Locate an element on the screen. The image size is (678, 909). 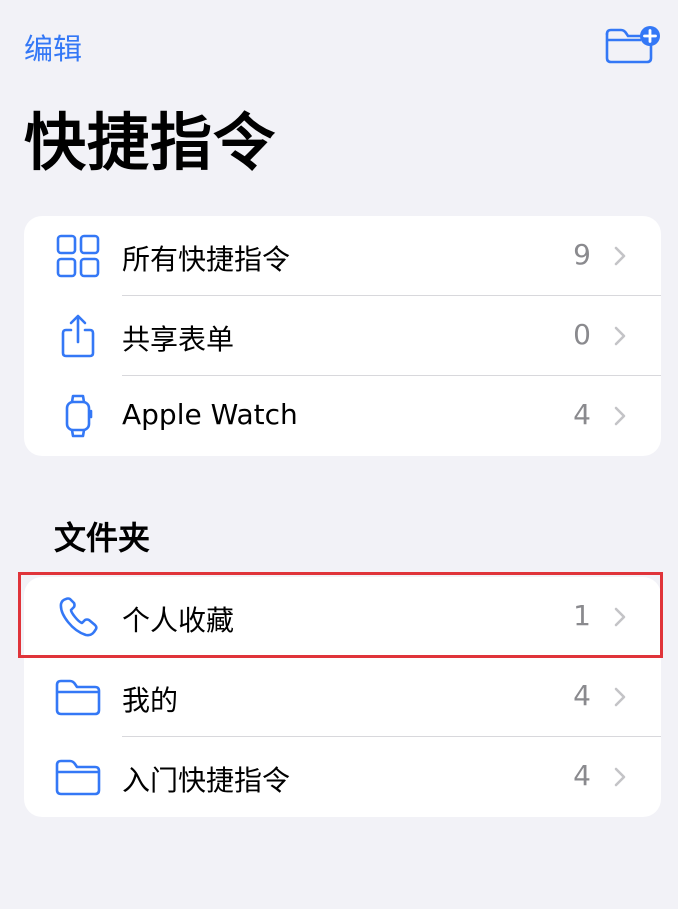
grid-icon is located at coordinates (78, 256).